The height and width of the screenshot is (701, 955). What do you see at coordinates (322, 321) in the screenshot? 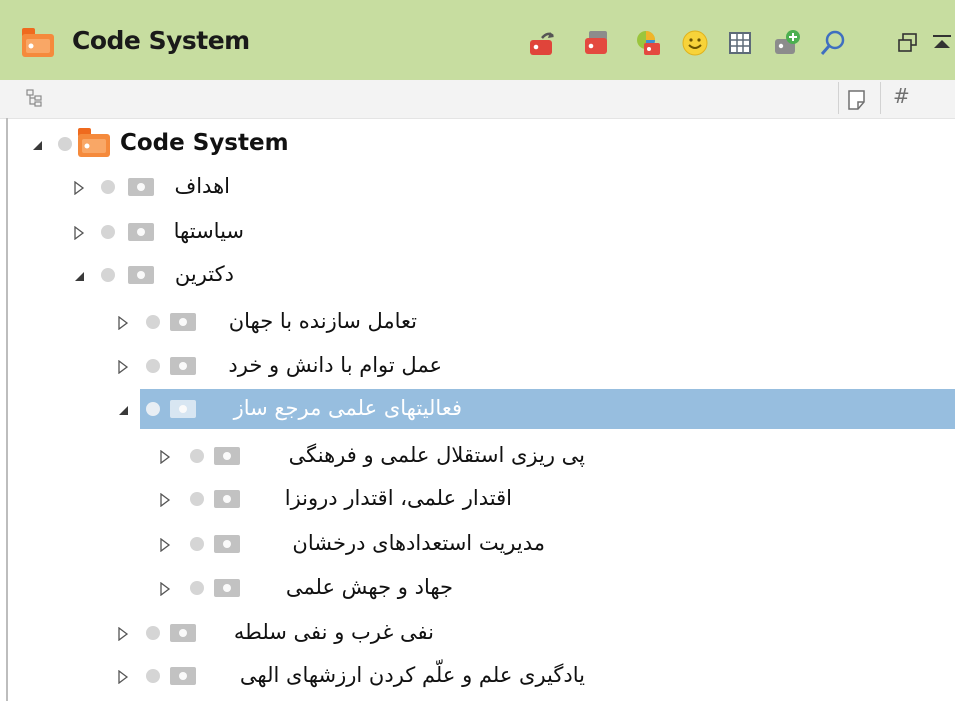
I see `tree-item-label: تعامل سازنده با جهان` at bounding box center [322, 321].